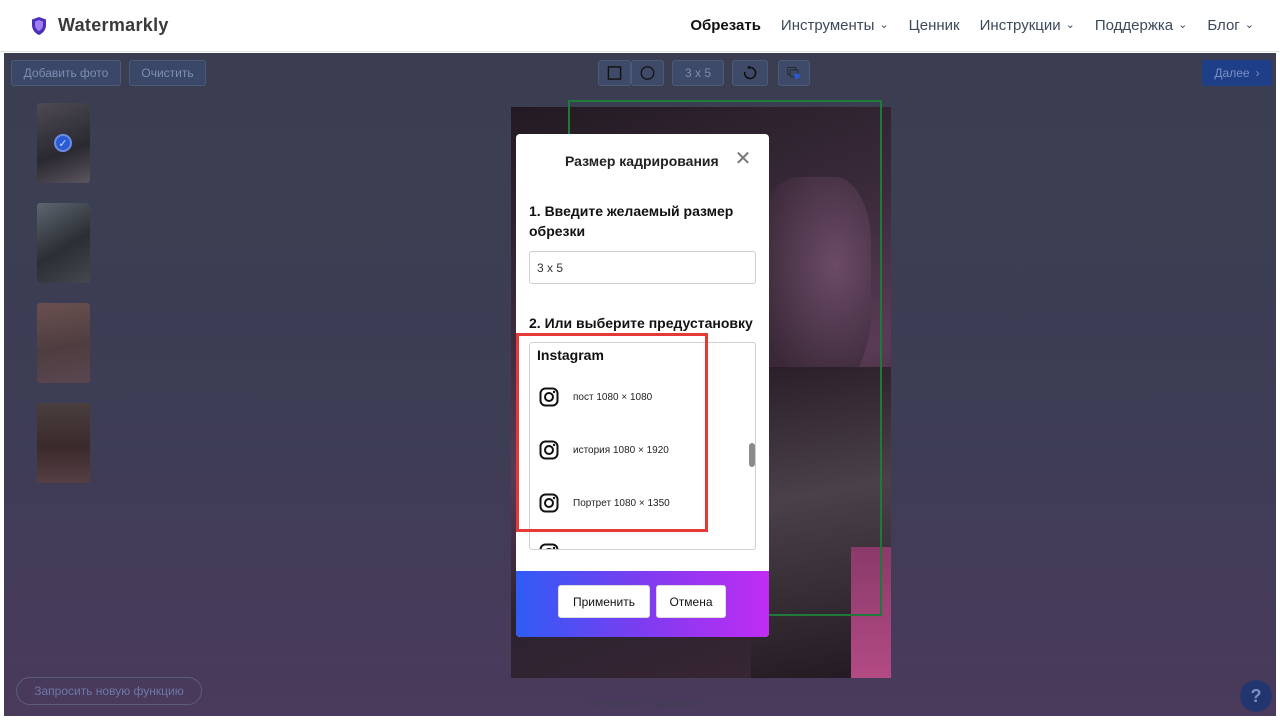 The width and height of the screenshot is (1280, 720). I want to click on preset-item: история 1080 × 1920, so click(604, 450).